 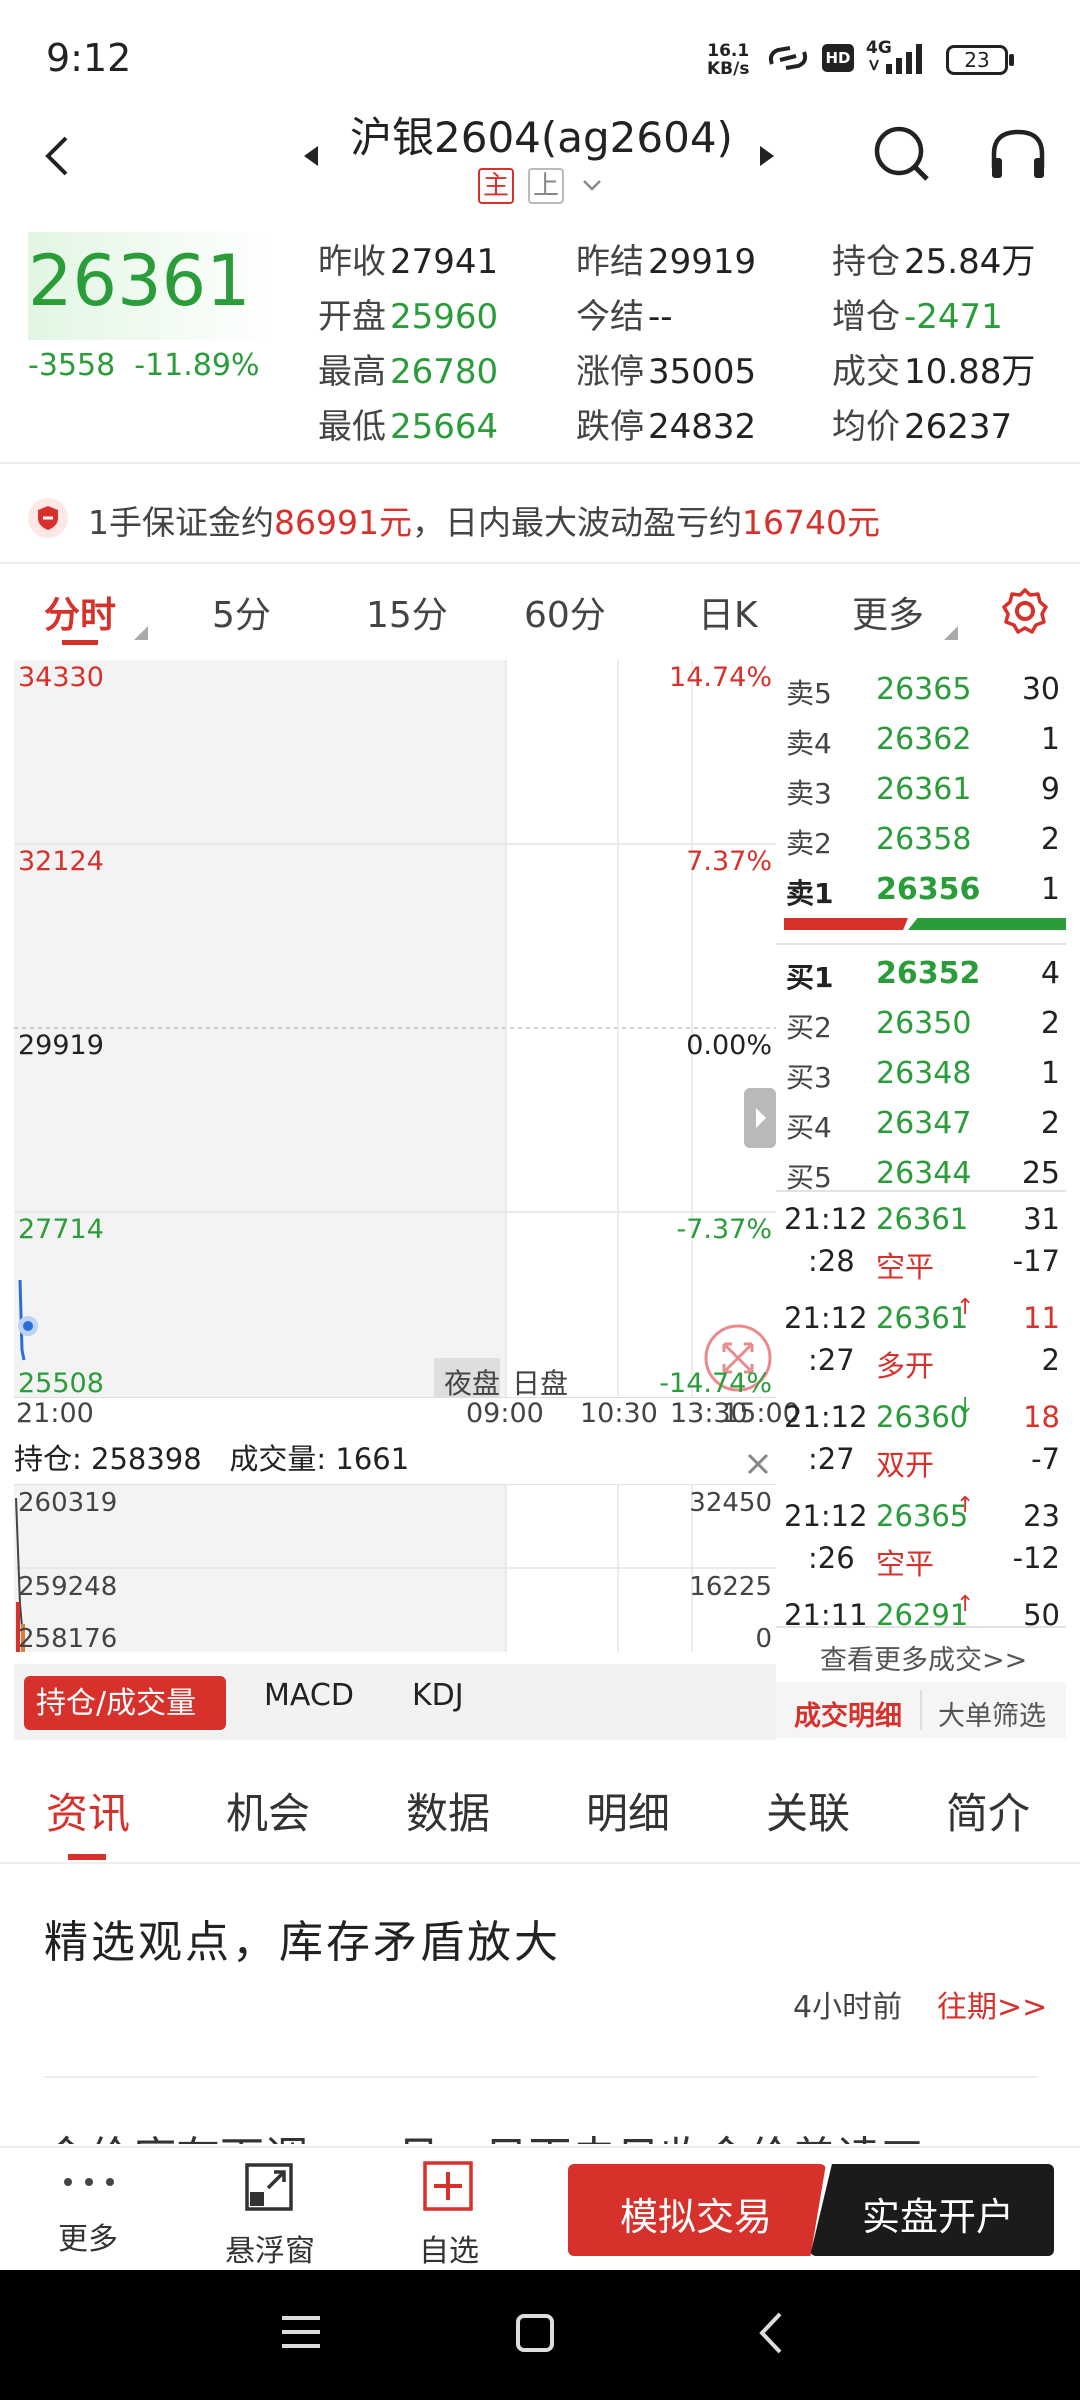 What do you see at coordinates (61, 677) in the screenshot?
I see `price-axis-label: 34330` at bounding box center [61, 677].